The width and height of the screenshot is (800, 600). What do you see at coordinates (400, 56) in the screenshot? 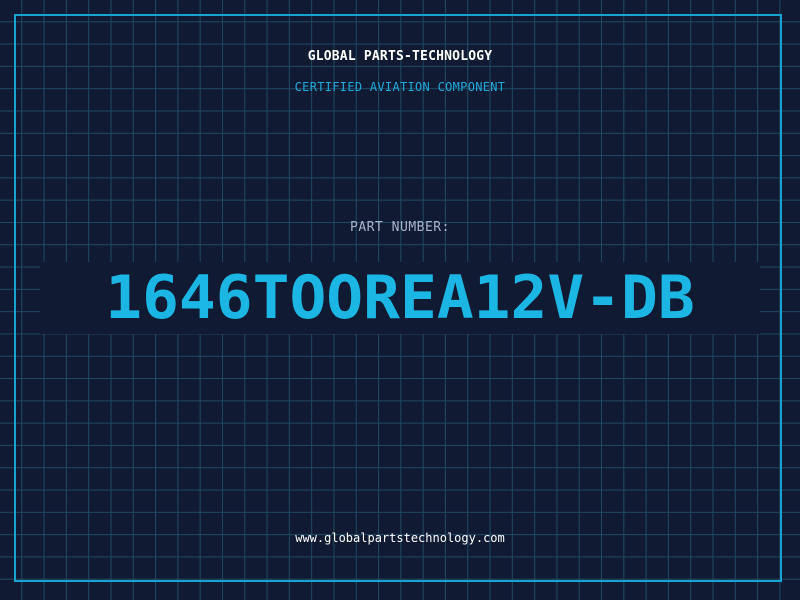
I see `brand-name: GLOBAL PARTS-TECHNOLOGY` at bounding box center [400, 56].